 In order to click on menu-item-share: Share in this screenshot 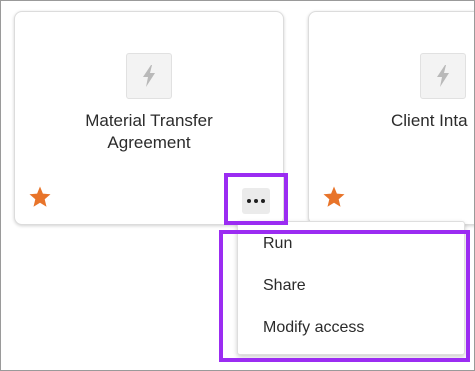, I will do `click(351, 286)`.